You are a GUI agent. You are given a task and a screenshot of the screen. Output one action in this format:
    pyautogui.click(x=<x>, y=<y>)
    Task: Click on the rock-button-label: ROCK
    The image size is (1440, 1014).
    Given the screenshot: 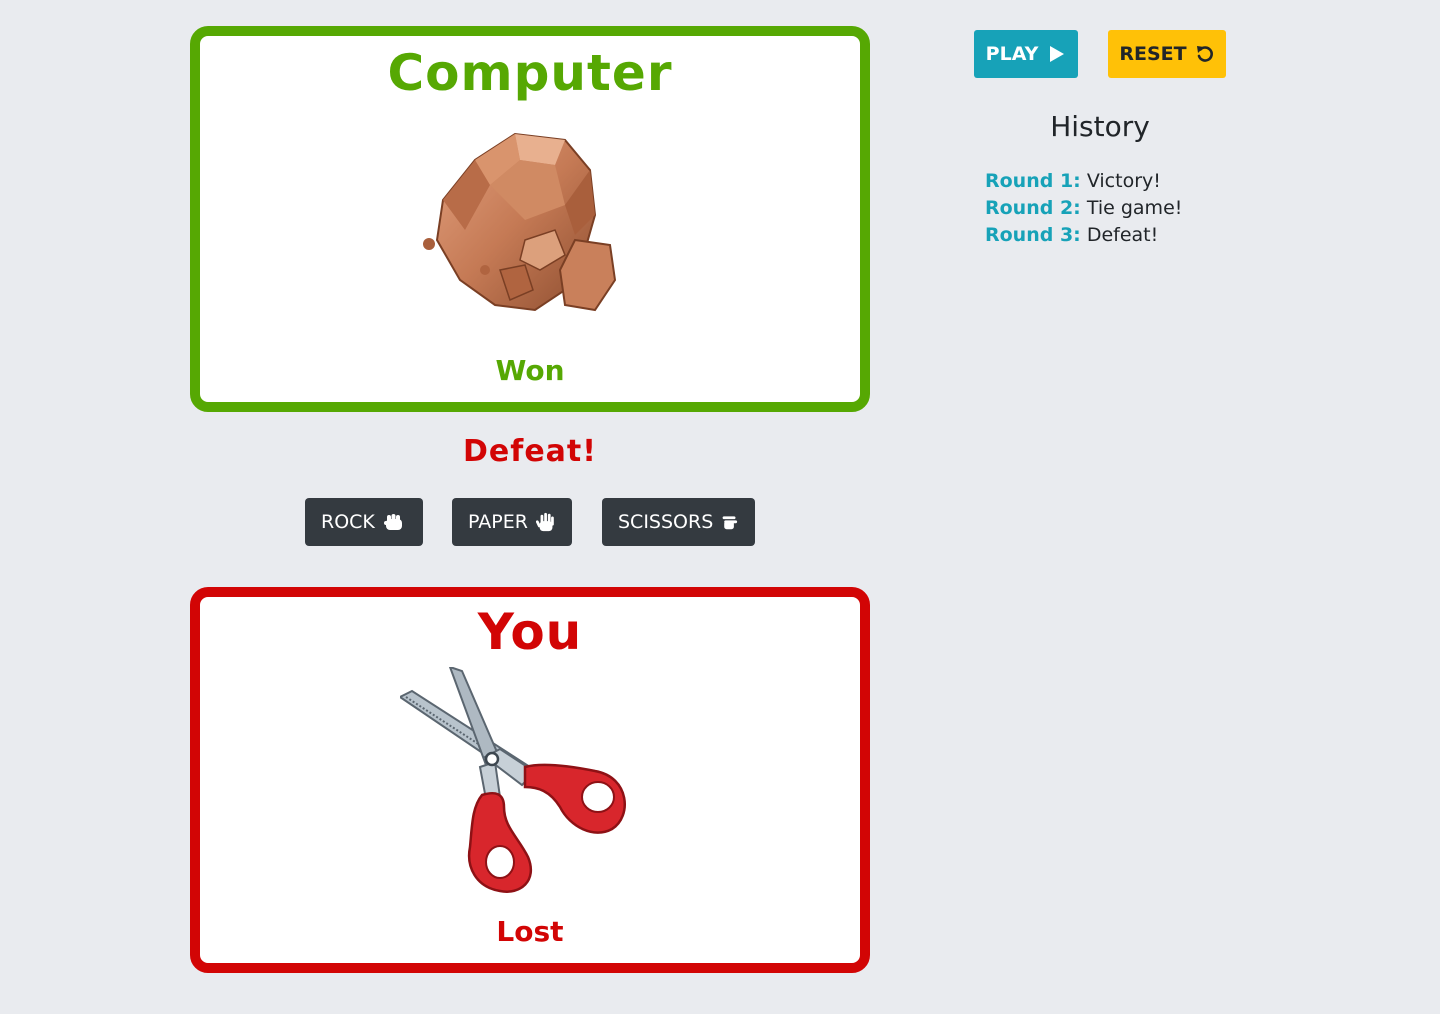 What is the action you would take?
    pyautogui.click(x=348, y=522)
    